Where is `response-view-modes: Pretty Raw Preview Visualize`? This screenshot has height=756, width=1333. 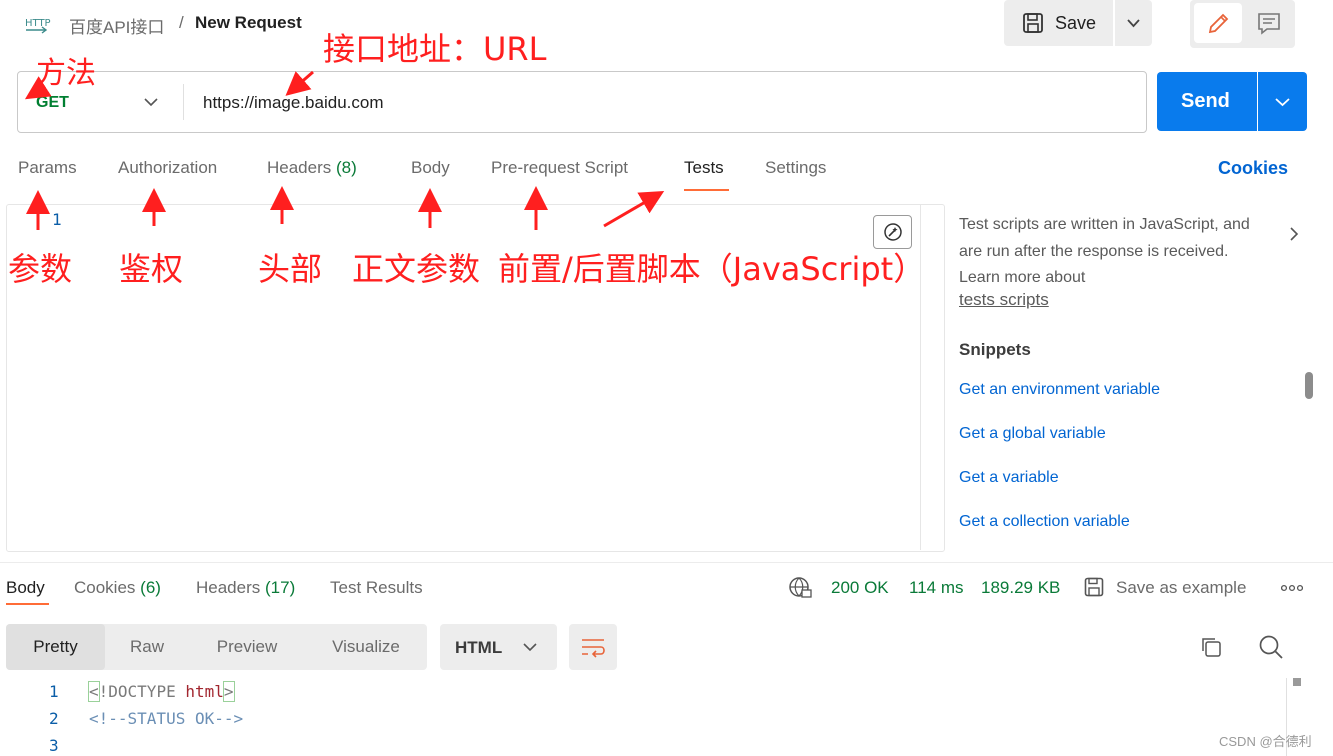
response-view-modes: Pretty Raw Preview Visualize is located at coordinates (216, 647).